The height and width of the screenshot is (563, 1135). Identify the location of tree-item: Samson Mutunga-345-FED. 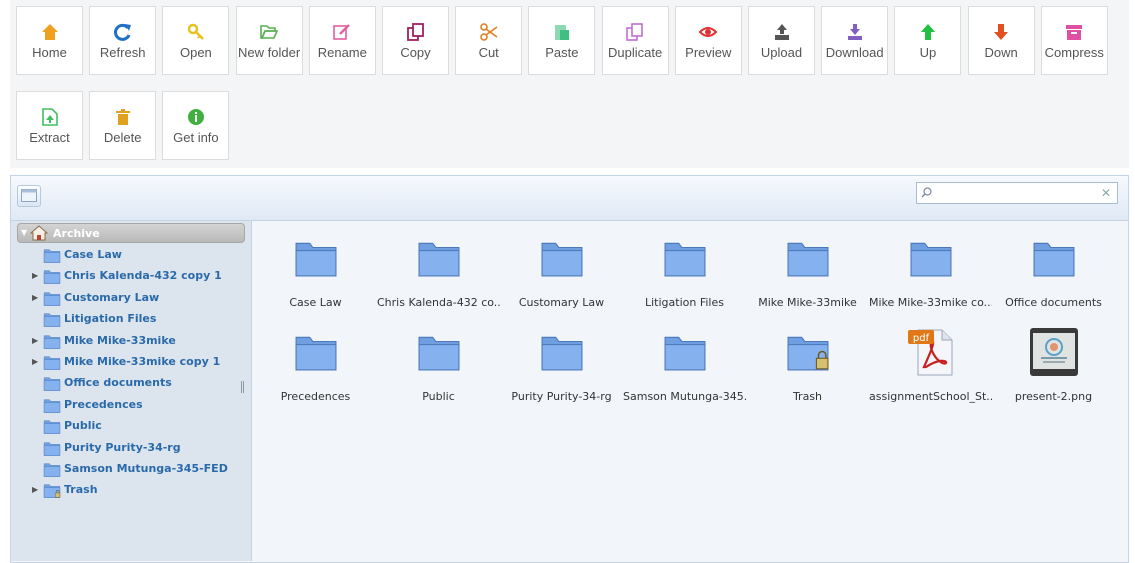
(130, 469).